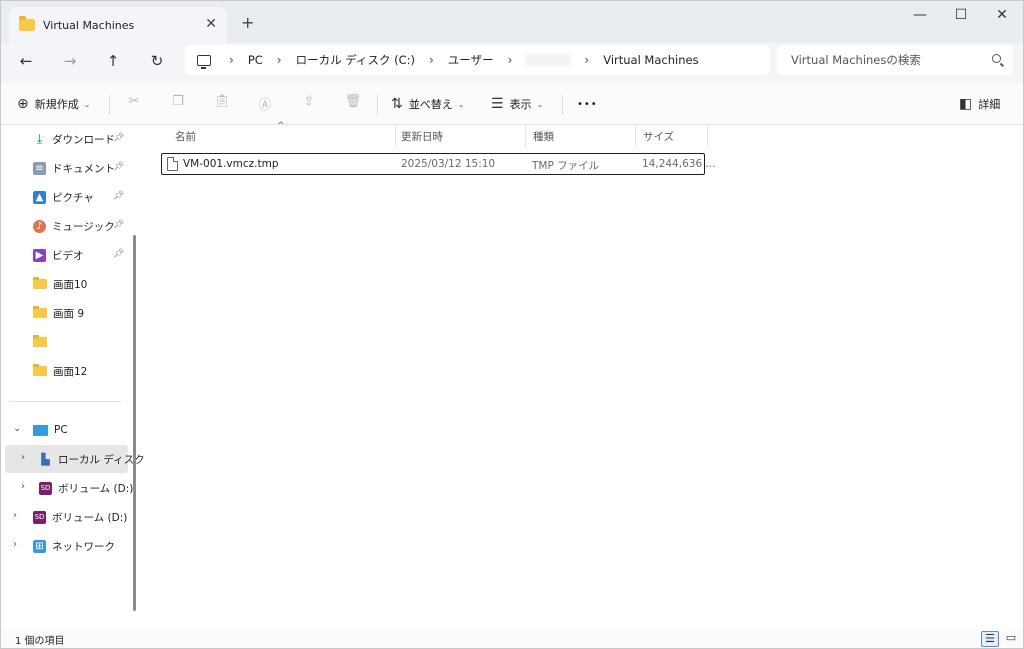  I want to click on refresh-button: ↻, so click(157, 62).